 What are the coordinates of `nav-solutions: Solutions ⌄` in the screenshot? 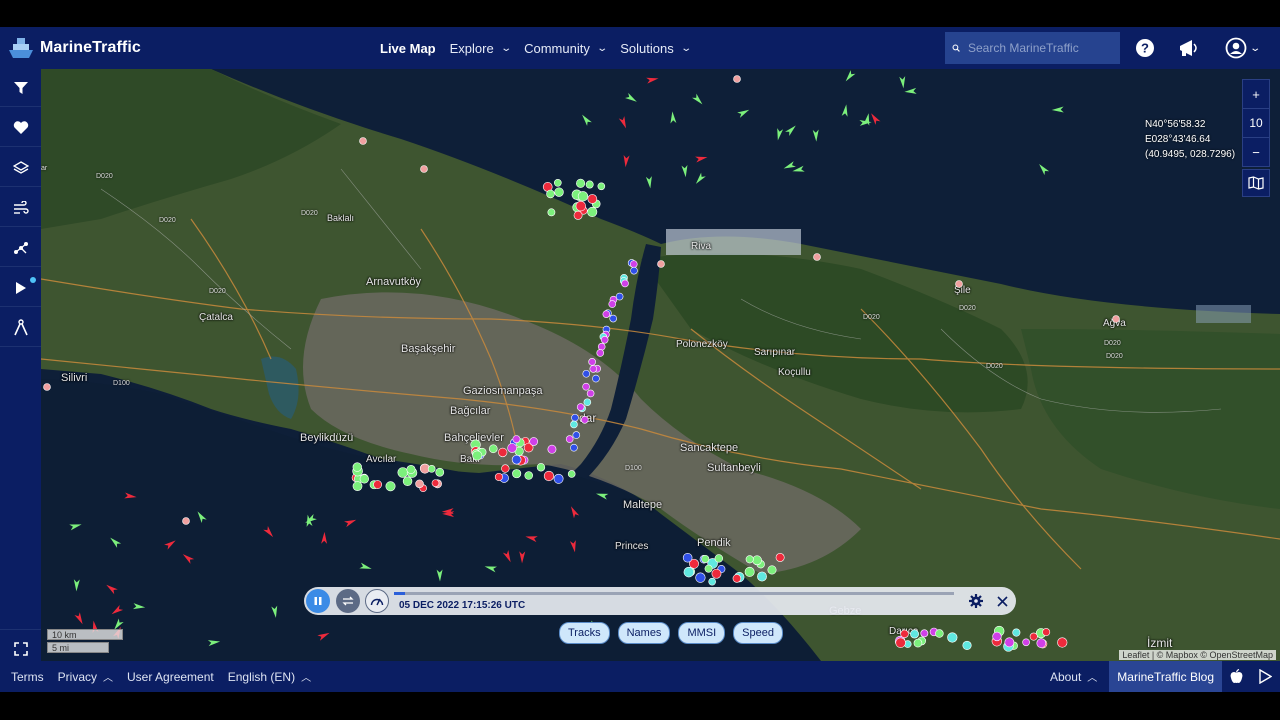 It's located at (656, 48).